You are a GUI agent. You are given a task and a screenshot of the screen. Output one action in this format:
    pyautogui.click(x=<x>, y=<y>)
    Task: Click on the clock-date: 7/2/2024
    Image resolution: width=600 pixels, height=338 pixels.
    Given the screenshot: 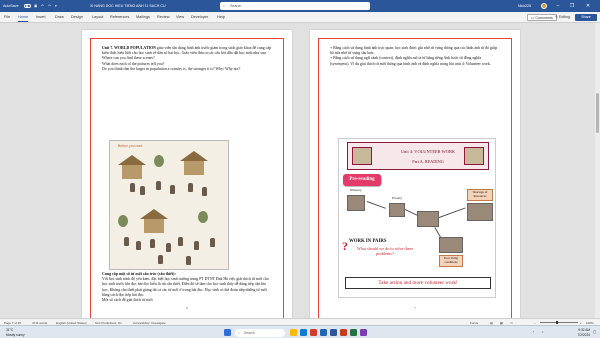 What is the action you would take?
    pyautogui.click(x=583, y=334)
    